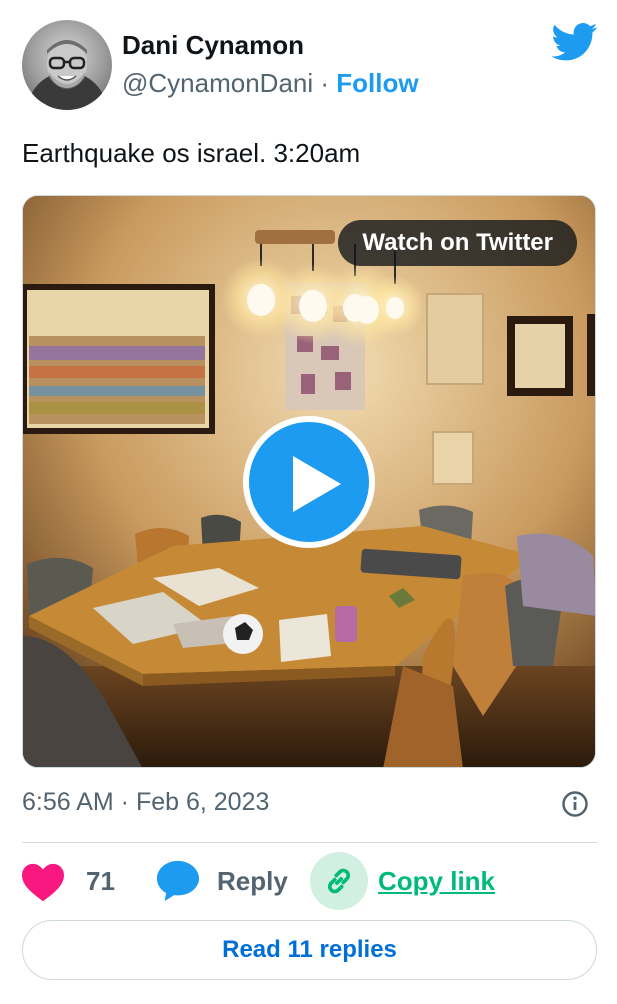 The image size is (617, 1004). I want to click on handle-row: @CynamonDani · Follow, so click(270, 83).